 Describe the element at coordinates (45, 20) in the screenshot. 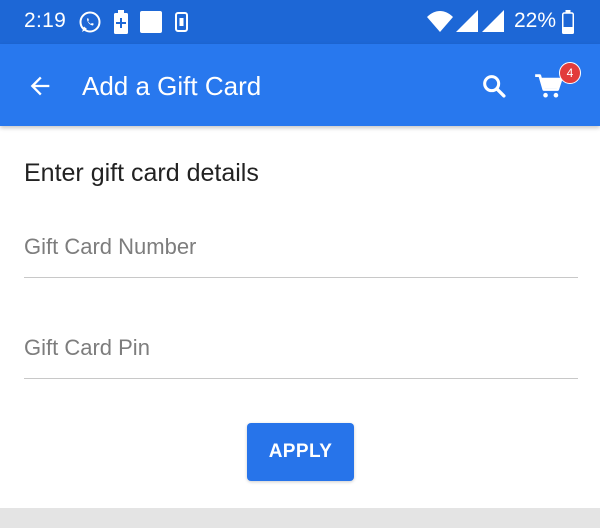

I see `status-time: 2:19` at that location.